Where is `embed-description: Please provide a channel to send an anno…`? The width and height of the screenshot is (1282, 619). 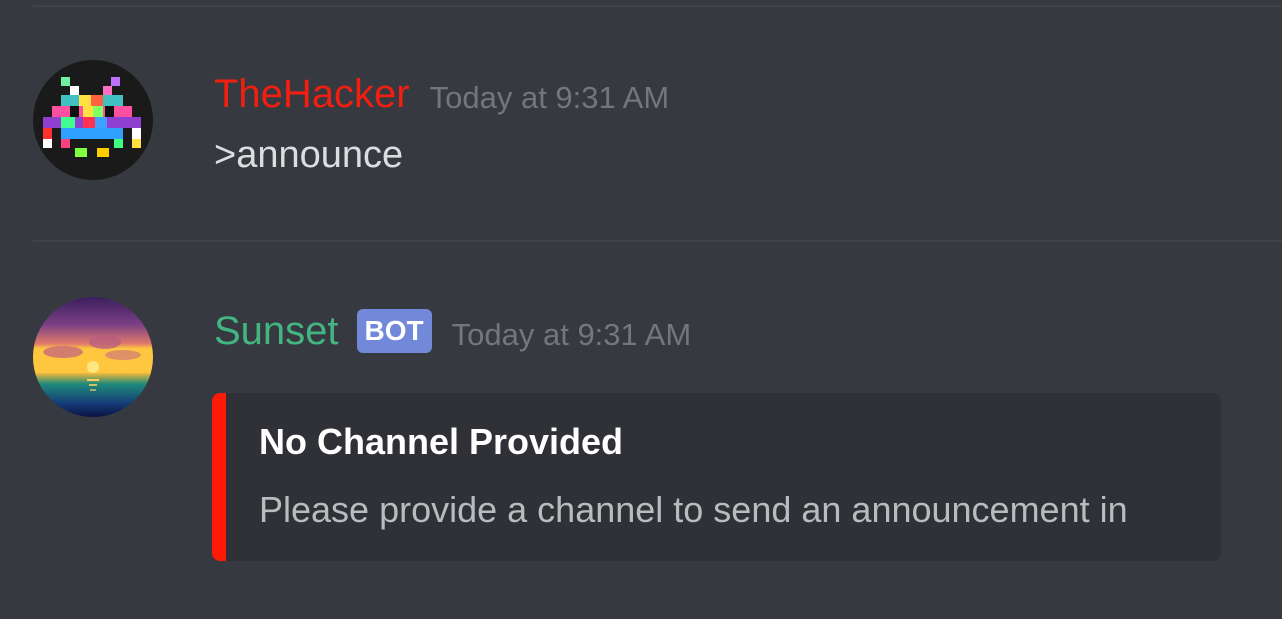
embed-description: Please provide a channel to send an anno… is located at coordinates (693, 509).